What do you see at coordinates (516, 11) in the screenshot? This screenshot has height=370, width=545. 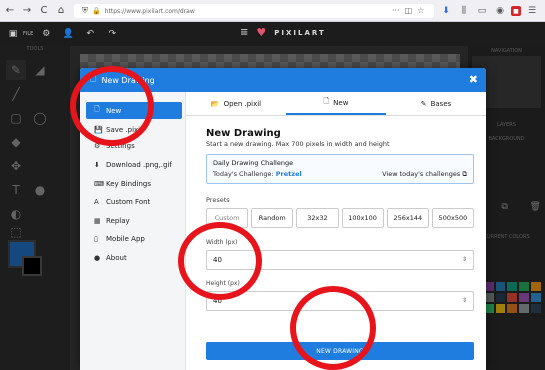 I see `addon-badge-icon: ■` at bounding box center [516, 11].